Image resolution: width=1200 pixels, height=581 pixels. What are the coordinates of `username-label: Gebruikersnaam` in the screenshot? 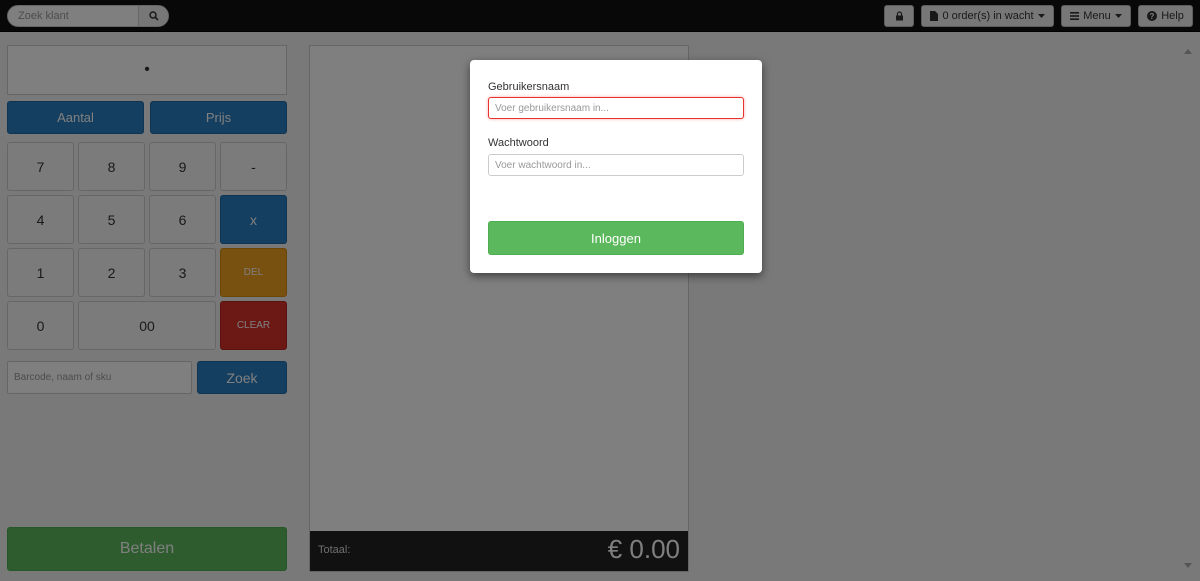 It's located at (529, 87).